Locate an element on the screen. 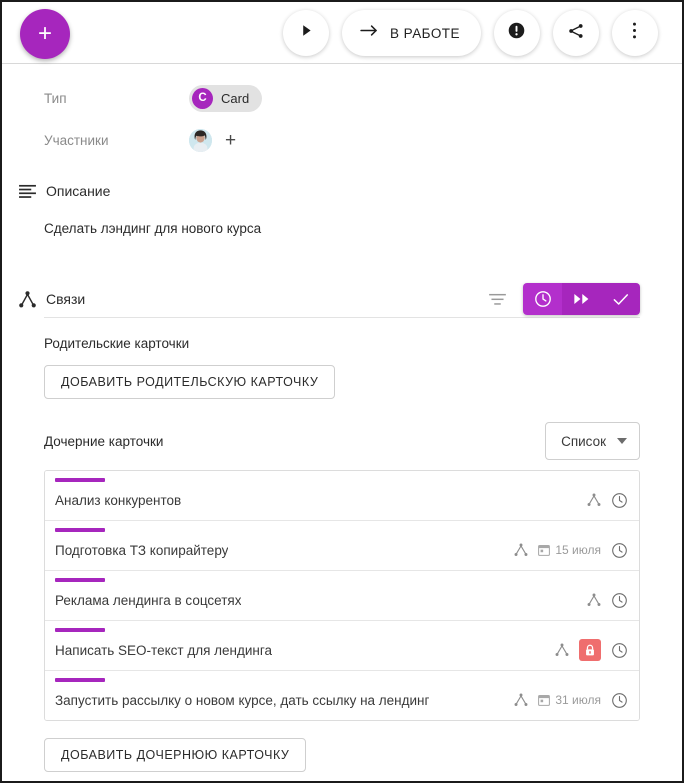 The height and width of the screenshot is (783, 684). filter-fastforward-button is located at coordinates (581, 299).